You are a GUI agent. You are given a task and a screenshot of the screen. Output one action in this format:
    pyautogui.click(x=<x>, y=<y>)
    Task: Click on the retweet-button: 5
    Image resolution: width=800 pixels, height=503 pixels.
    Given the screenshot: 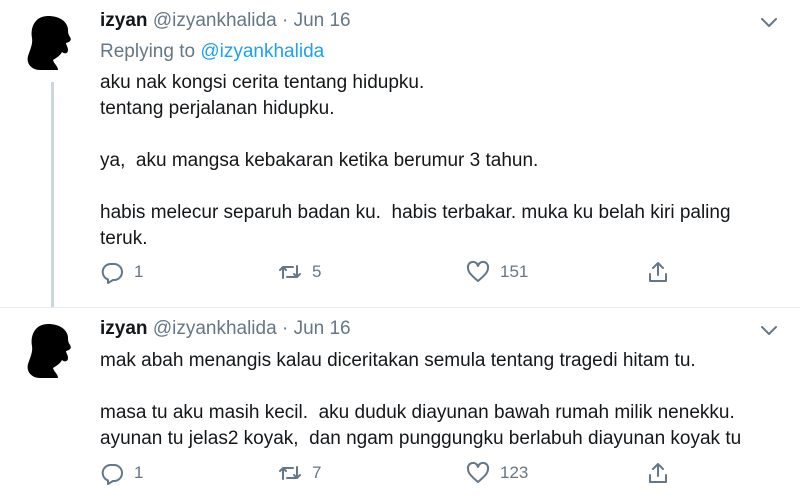 What is the action you would take?
    pyautogui.click(x=299, y=272)
    